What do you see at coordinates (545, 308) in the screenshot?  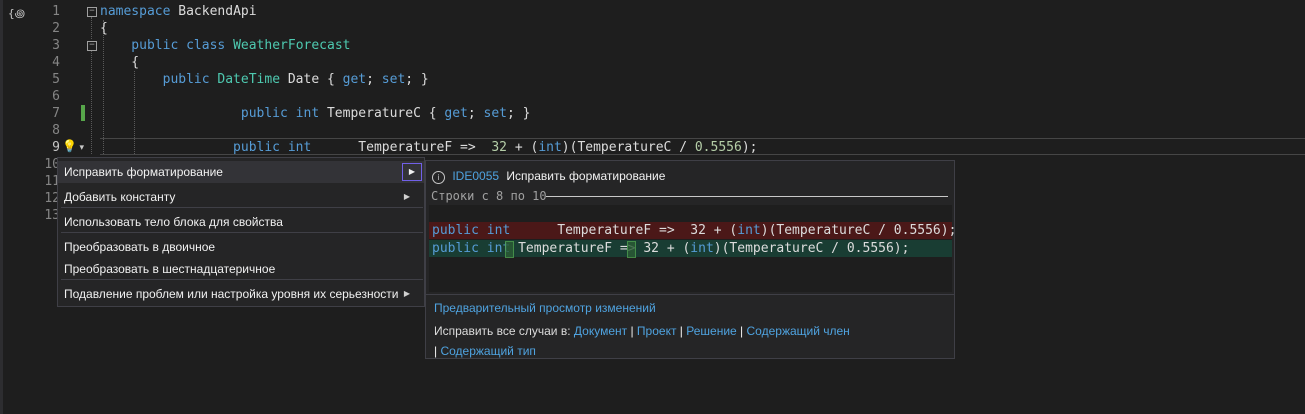 I see `preview-changes-link: Предварительный просмотр изменений` at bounding box center [545, 308].